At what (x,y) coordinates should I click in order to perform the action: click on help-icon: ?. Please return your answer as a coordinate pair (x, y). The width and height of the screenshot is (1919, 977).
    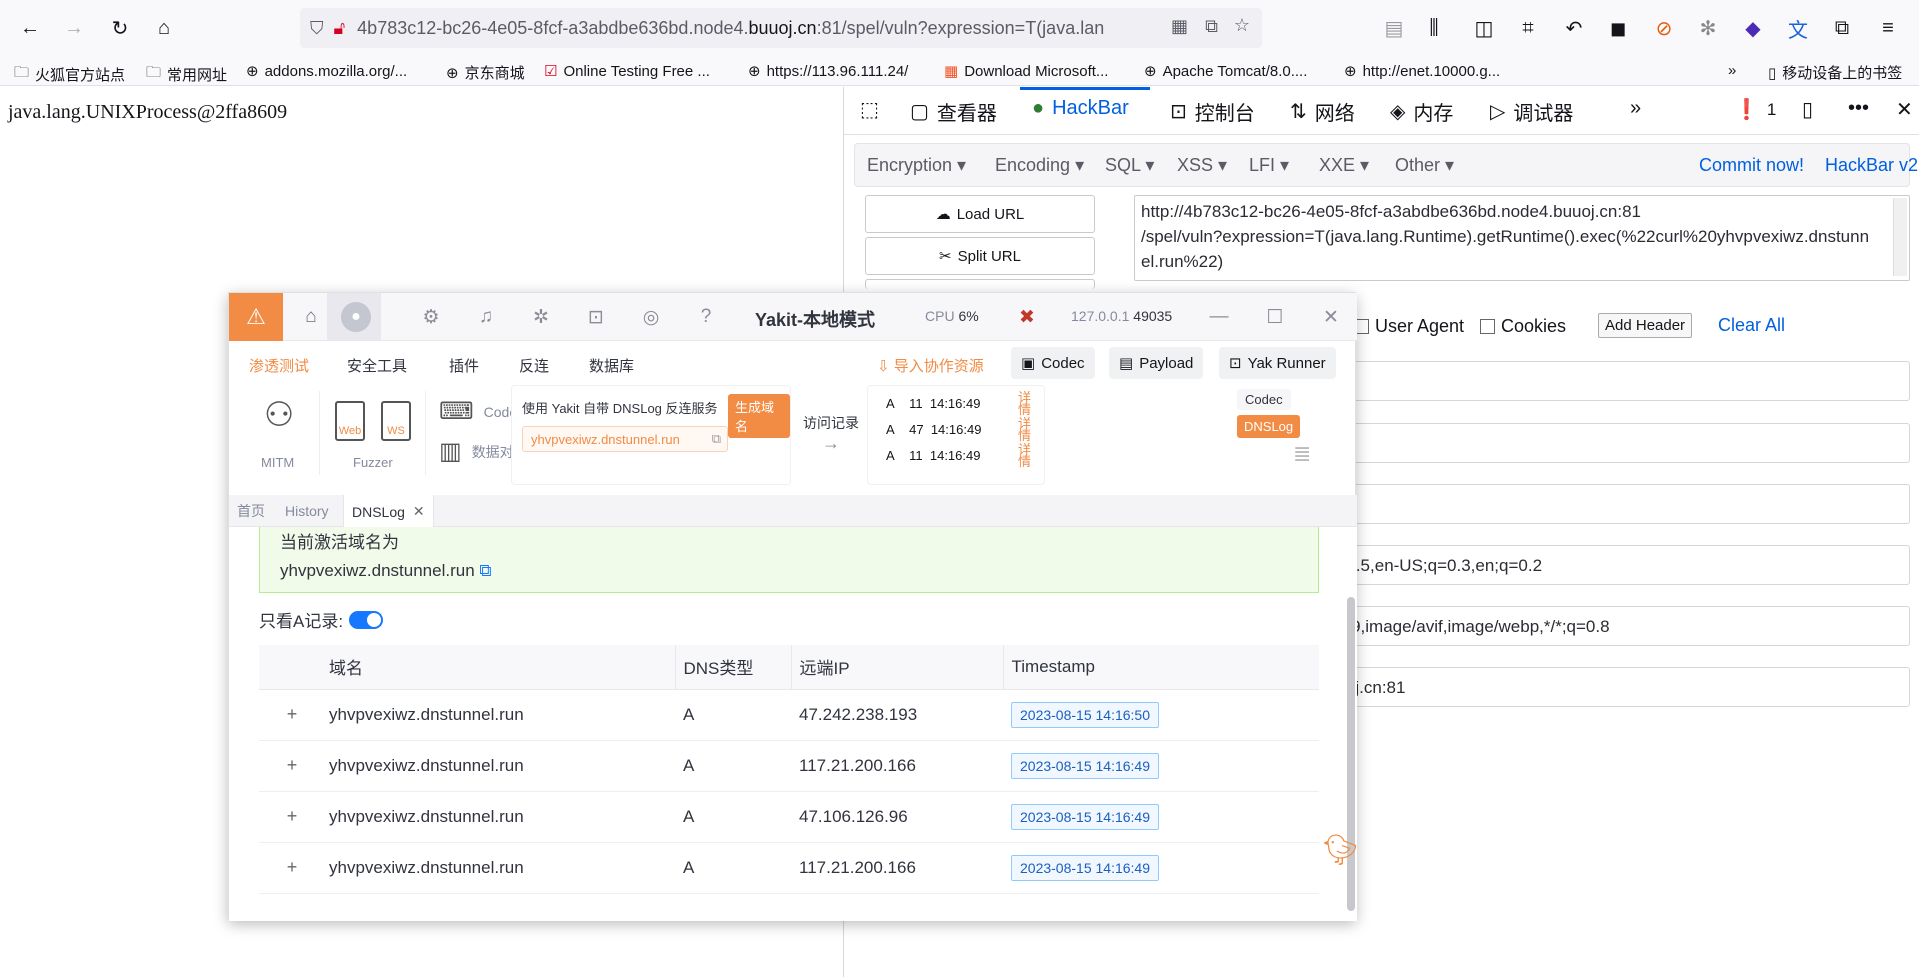
    Looking at the image, I should click on (706, 317).